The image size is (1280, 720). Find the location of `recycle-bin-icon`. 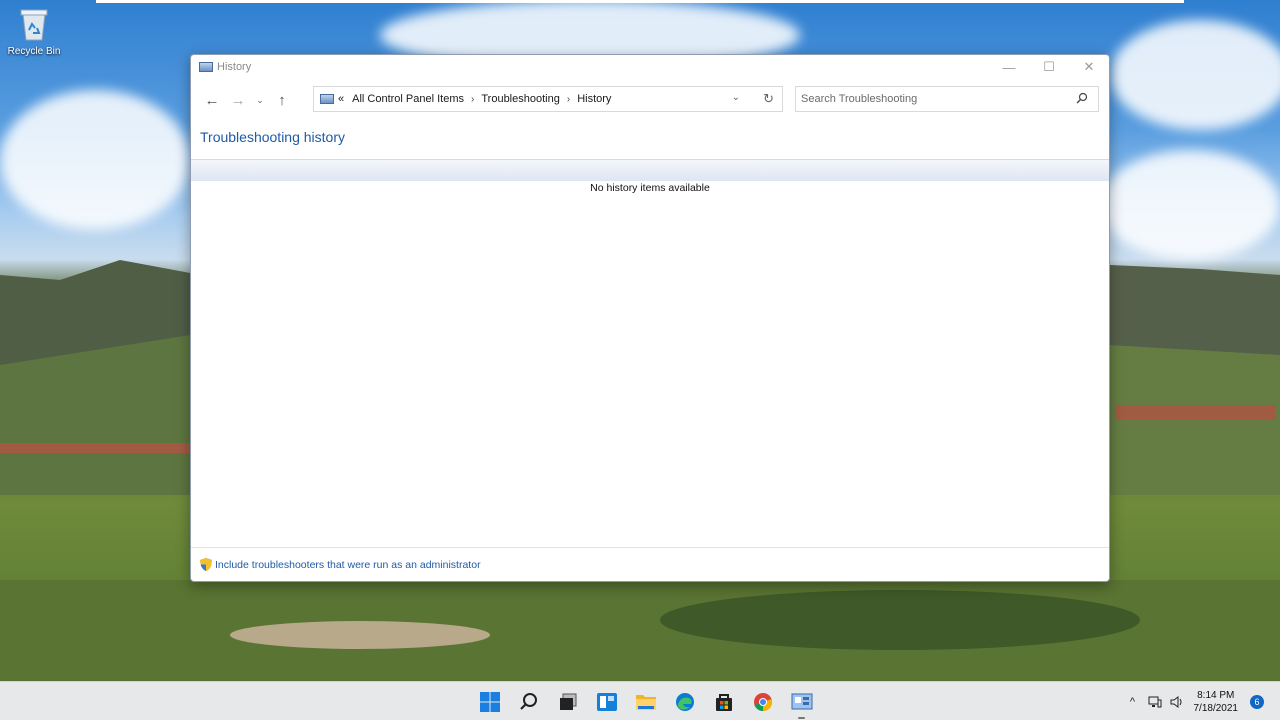

recycle-bin-icon is located at coordinates (34, 24).